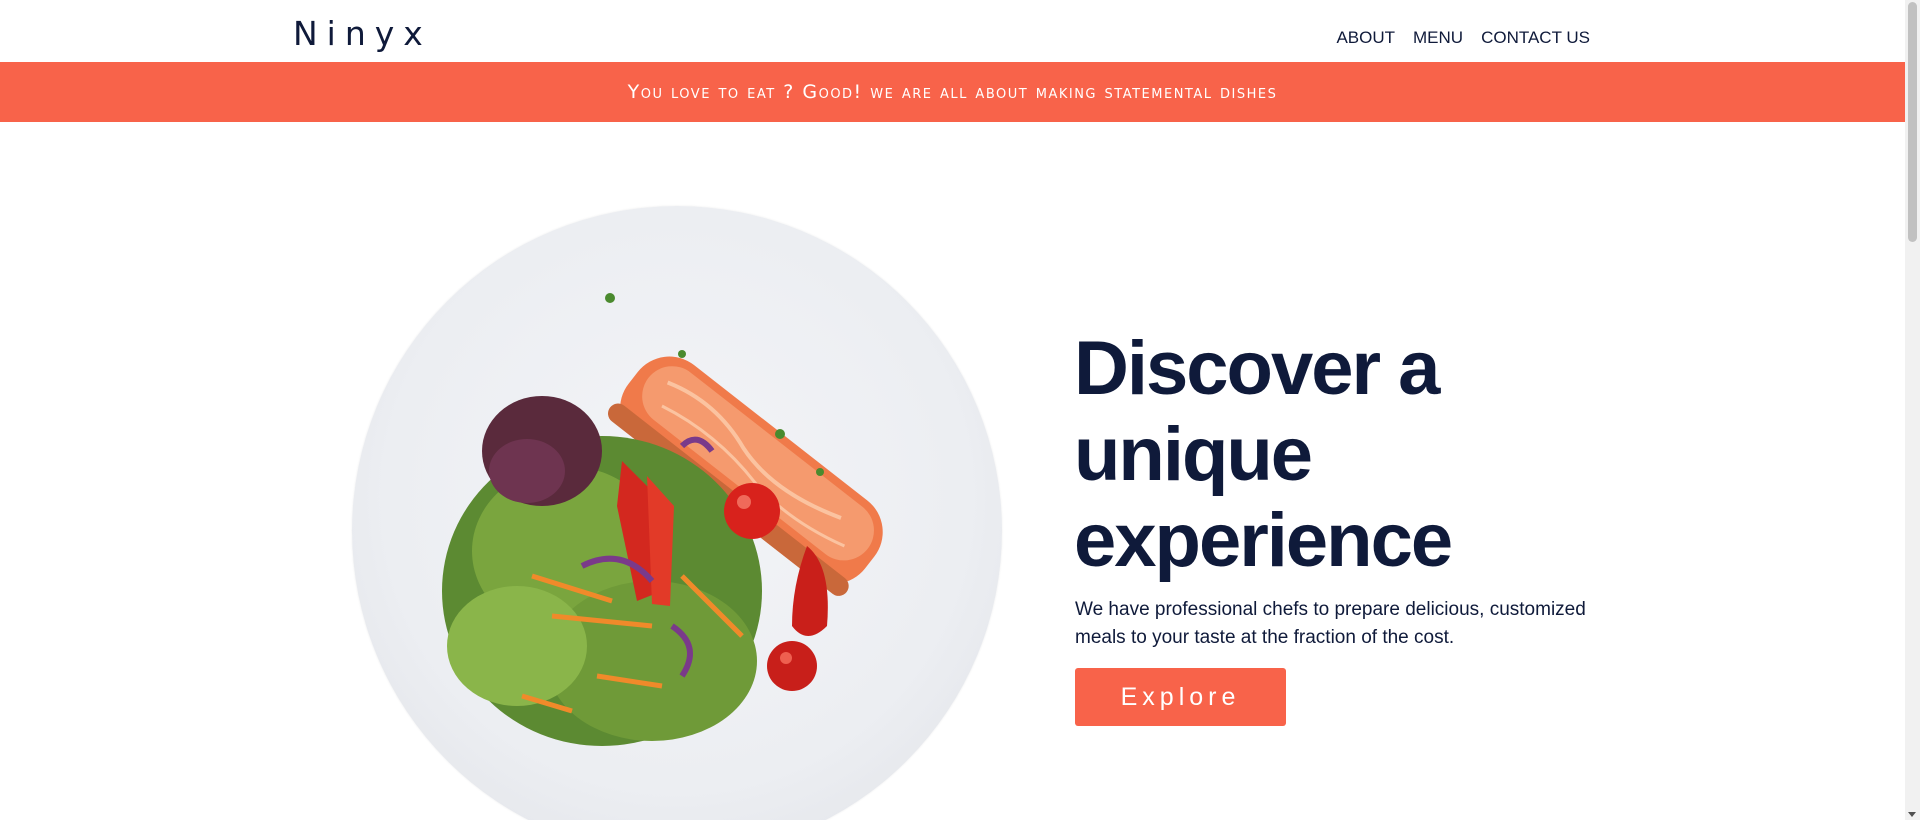 This screenshot has width=1920, height=820. What do you see at coordinates (952, 31) in the screenshot?
I see `top-navigation: Ninyx ABOUT MENU CONTACT US` at bounding box center [952, 31].